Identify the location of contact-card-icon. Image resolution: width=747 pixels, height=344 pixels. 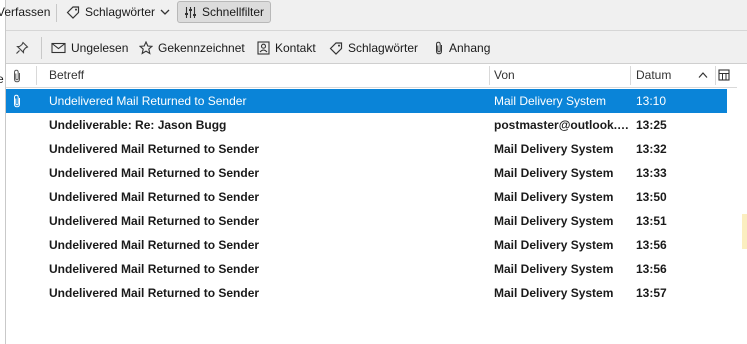
(263, 48).